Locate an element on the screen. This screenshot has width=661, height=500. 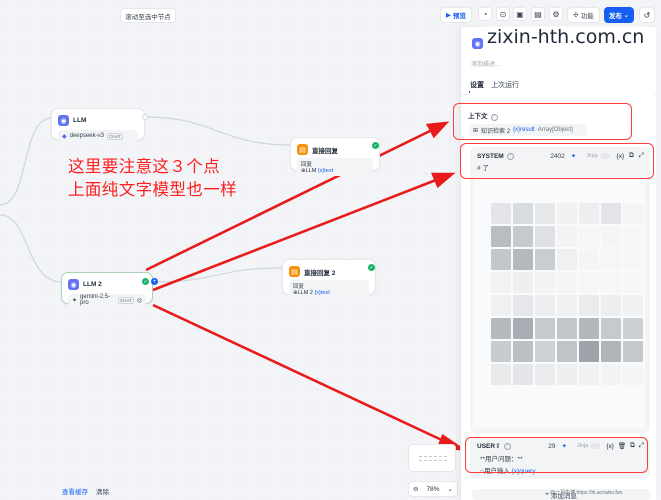
publish-button: 发布 ⌄ is located at coordinates (619, 15).